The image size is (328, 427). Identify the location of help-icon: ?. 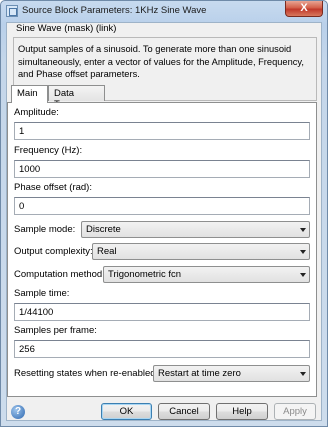
(18, 412).